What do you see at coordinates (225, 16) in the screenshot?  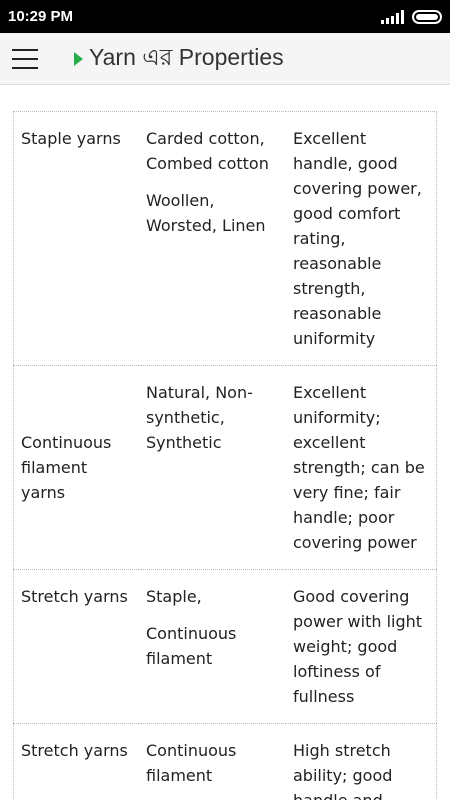 I see `status-bar: 10:29 PM` at bounding box center [225, 16].